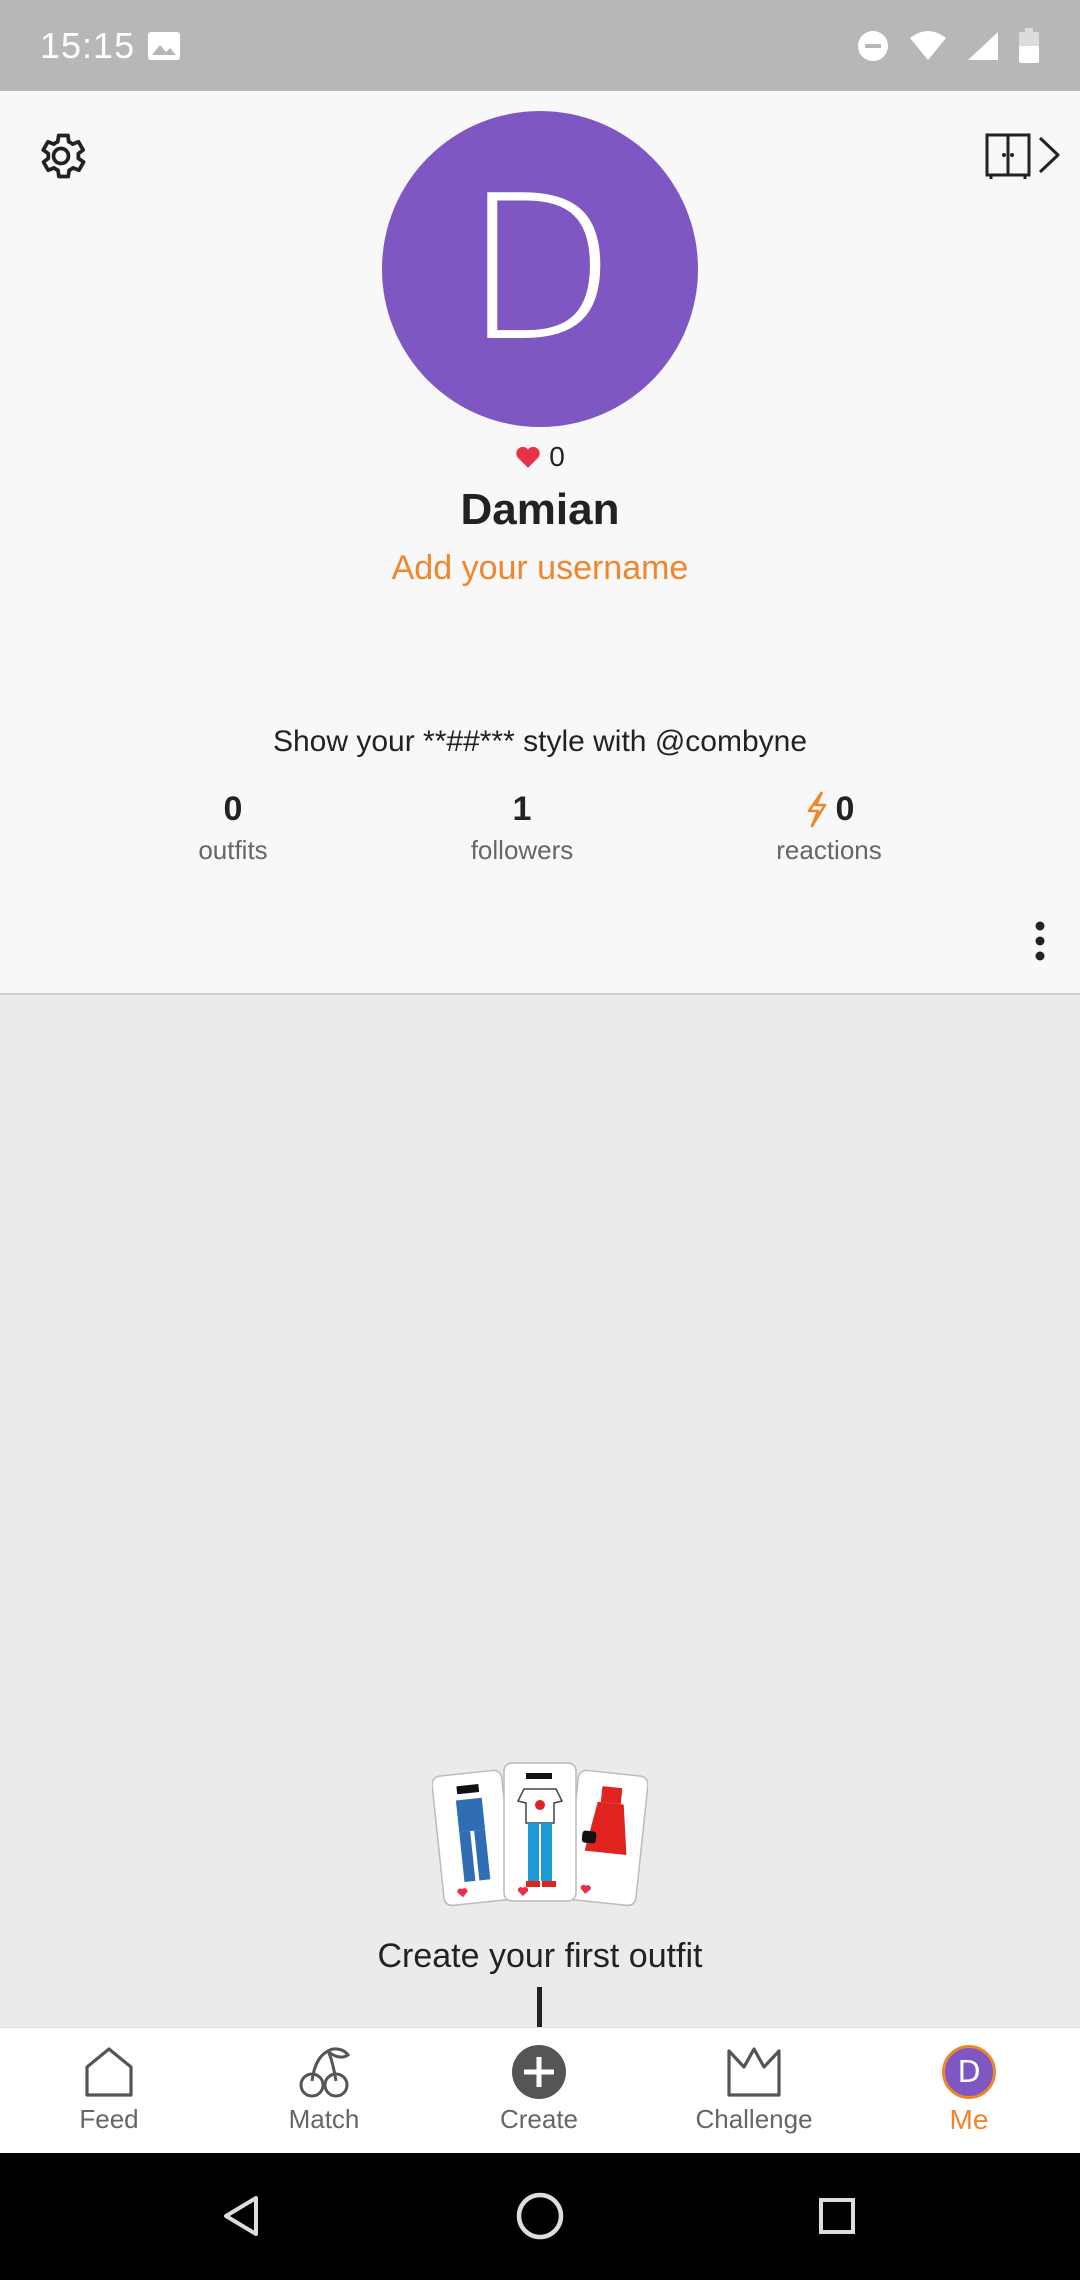 Image resolution: width=1080 pixels, height=2280 pixels. What do you see at coordinates (557, 456) in the screenshot?
I see `likes-count: 0` at bounding box center [557, 456].